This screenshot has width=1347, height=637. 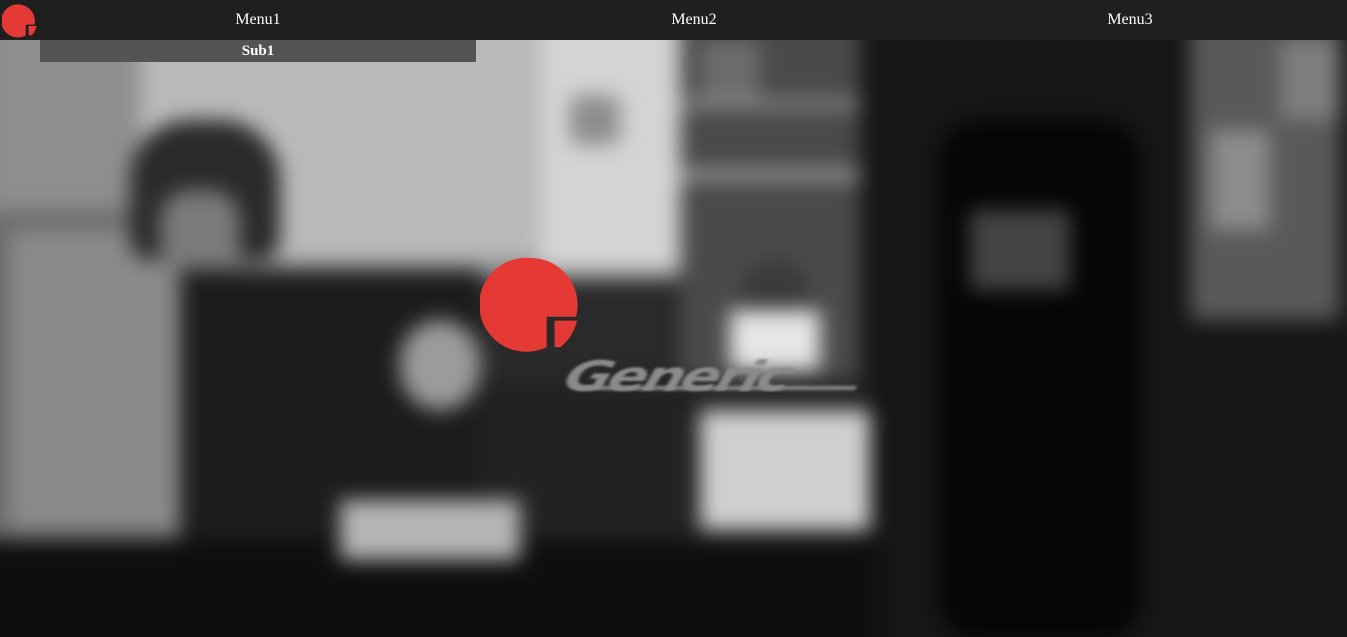 What do you see at coordinates (718, 388) in the screenshot?
I see `brand-underline` at bounding box center [718, 388].